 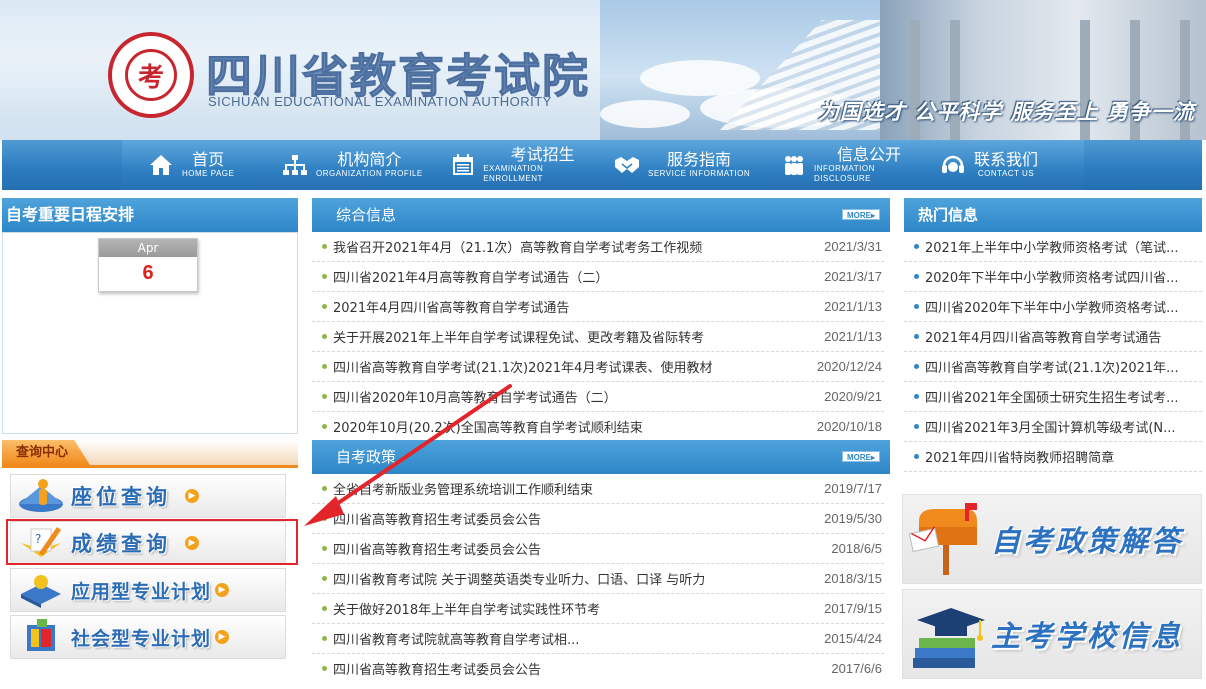 I want to click on news-date: 2019/5/30, so click(x=853, y=518).